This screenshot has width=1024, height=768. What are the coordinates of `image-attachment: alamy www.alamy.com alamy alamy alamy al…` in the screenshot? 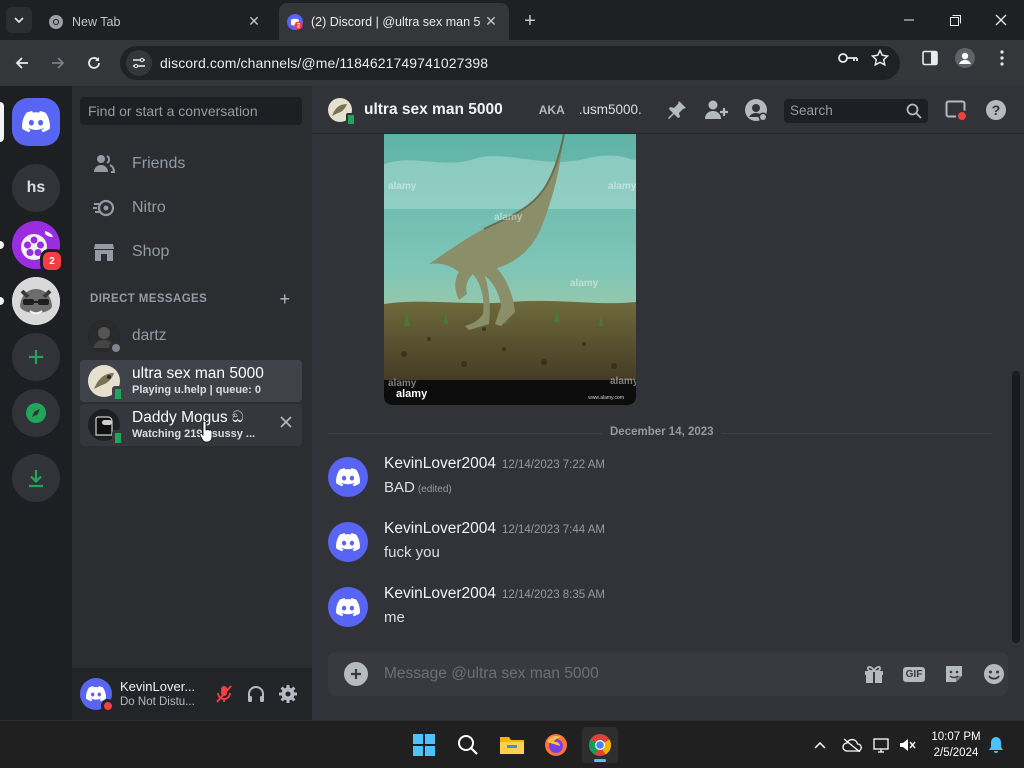 It's located at (510, 269).